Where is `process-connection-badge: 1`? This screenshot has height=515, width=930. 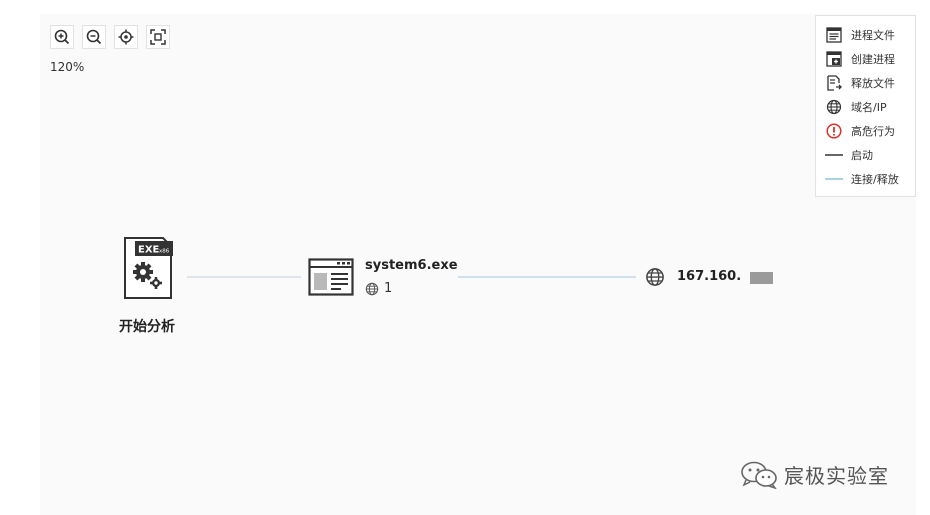 process-connection-badge: 1 is located at coordinates (378, 288).